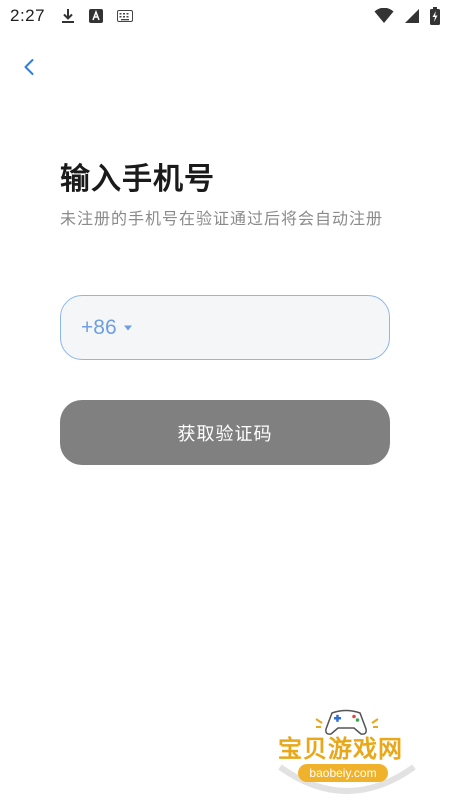 The image size is (450, 800). What do you see at coordinates (435, 16) in the screenshot?
I see `battery-charging-icon` at bounding box center [435, 16].